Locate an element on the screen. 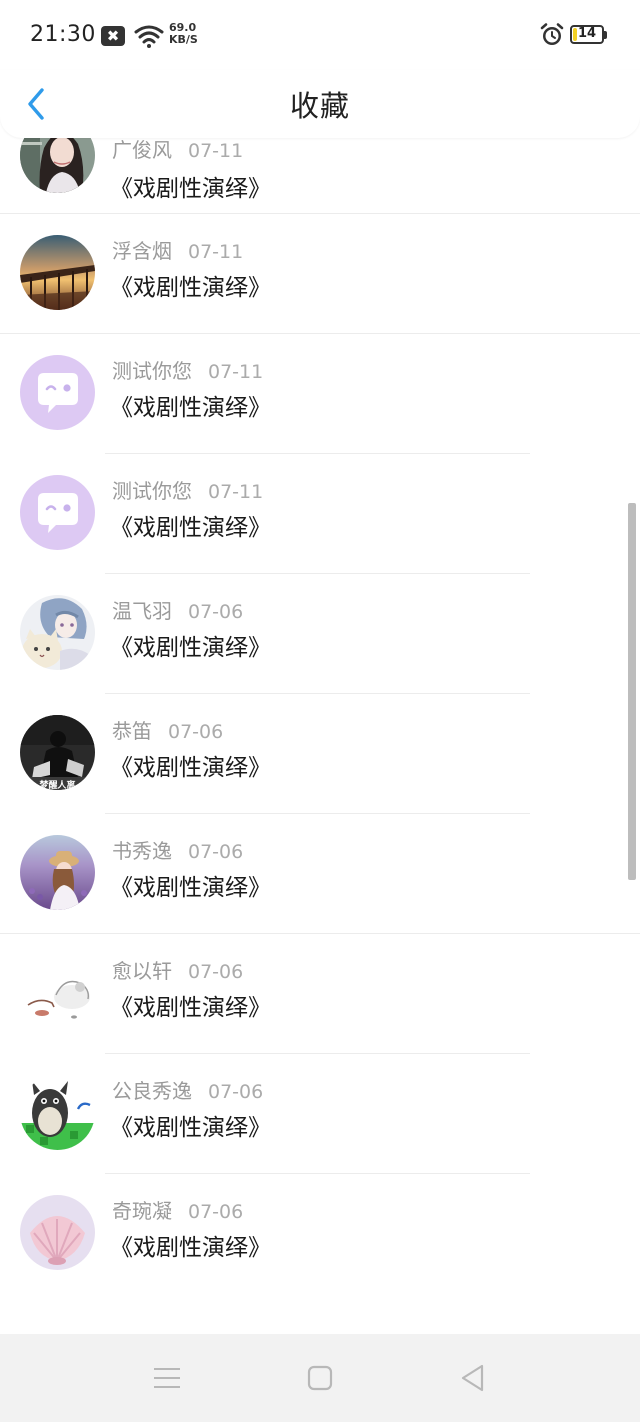 Image resolution: width=640 pixels, height=1422 pixels. item-name: 温飞羽 07-06 is located at coordinates (177, 609).